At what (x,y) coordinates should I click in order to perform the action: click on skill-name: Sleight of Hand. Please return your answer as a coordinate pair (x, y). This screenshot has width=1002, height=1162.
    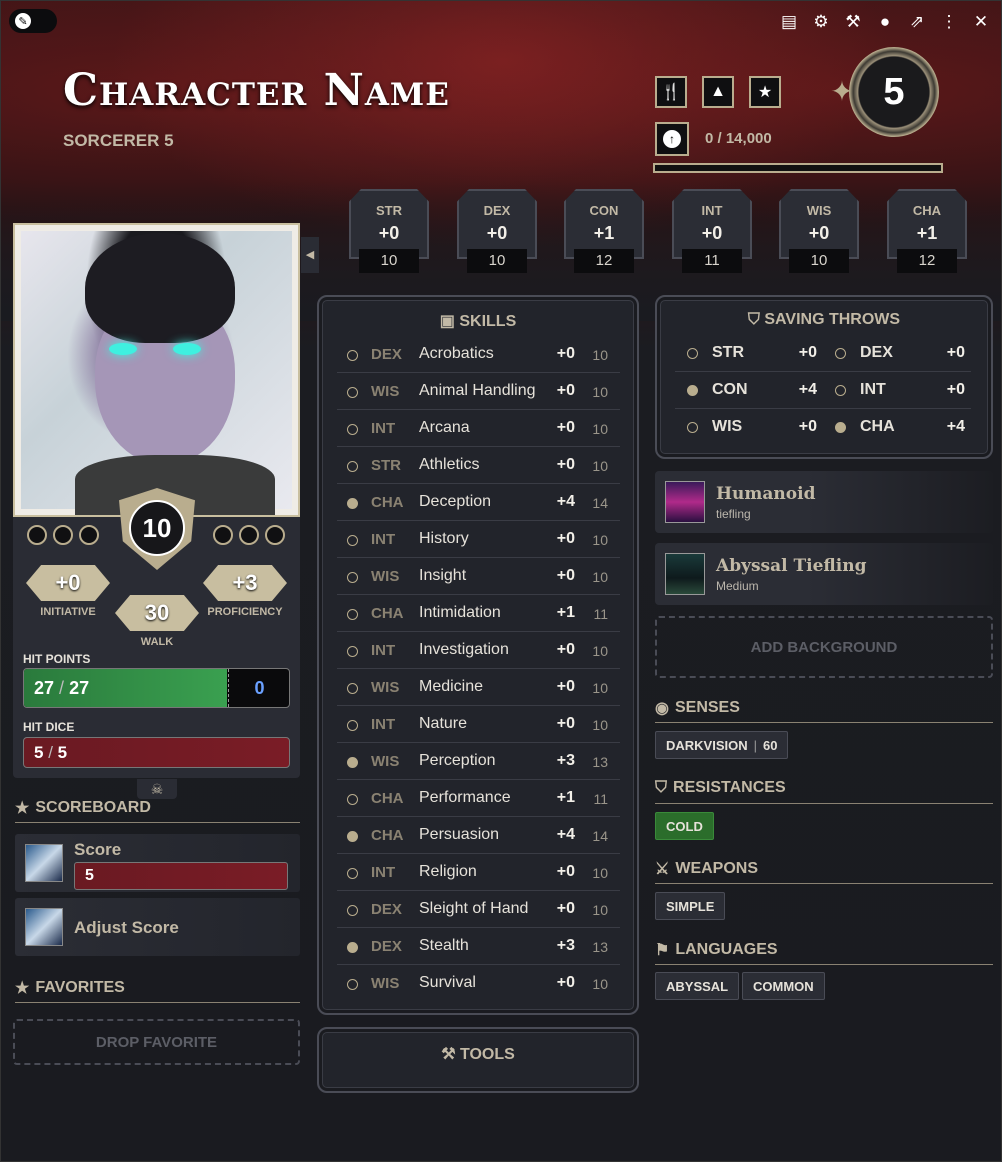
    Looking at the image, I should click on (473, 909).